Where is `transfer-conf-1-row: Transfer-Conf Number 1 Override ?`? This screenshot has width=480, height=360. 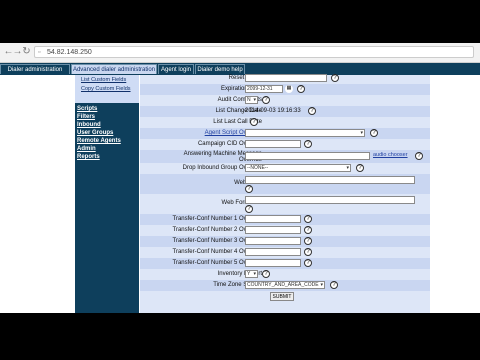 transfer-conf-1-row: Transfer-Conf Number 1 Override ? is located at coordinates (285, 219).